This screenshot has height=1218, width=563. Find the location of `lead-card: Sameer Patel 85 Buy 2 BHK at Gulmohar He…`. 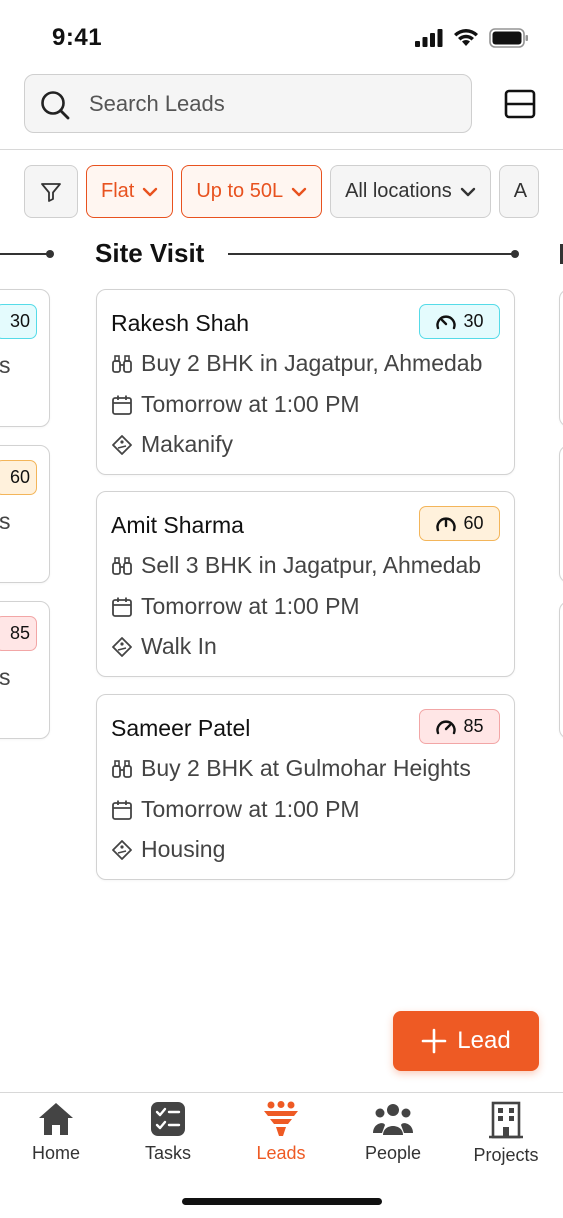

lead-card: Sameer Patel 85 Buy 2 BHK at Gulmohar He… is located at coordinates (305, 787).